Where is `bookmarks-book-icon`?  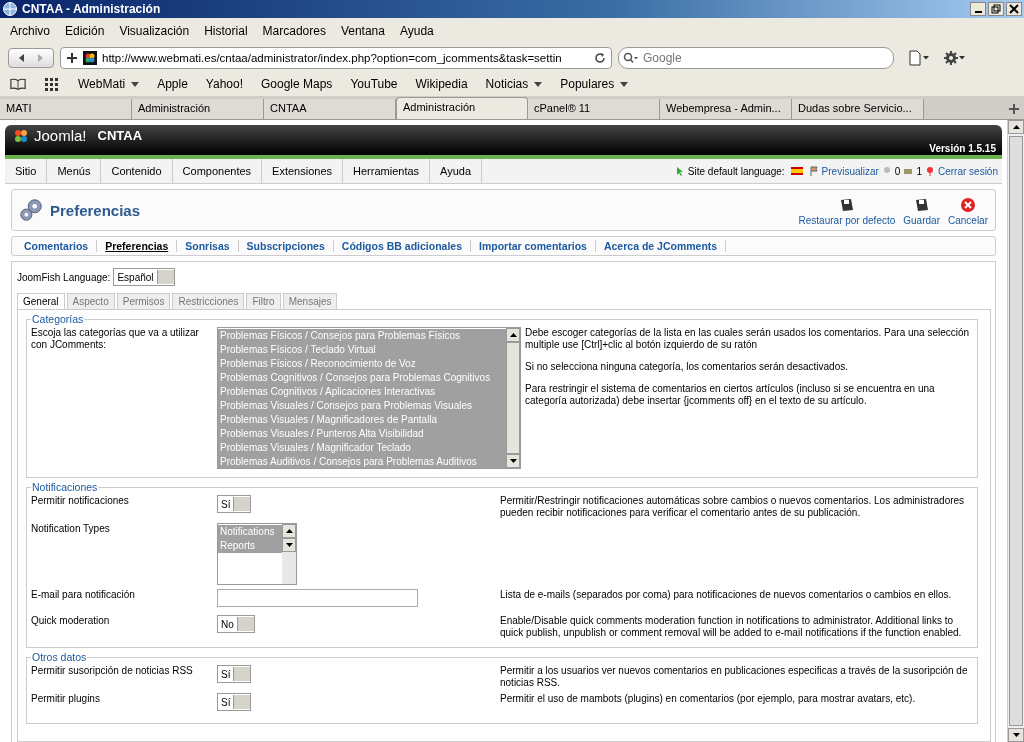
bookmarks-book-icon is located at coordinates (18, 84).